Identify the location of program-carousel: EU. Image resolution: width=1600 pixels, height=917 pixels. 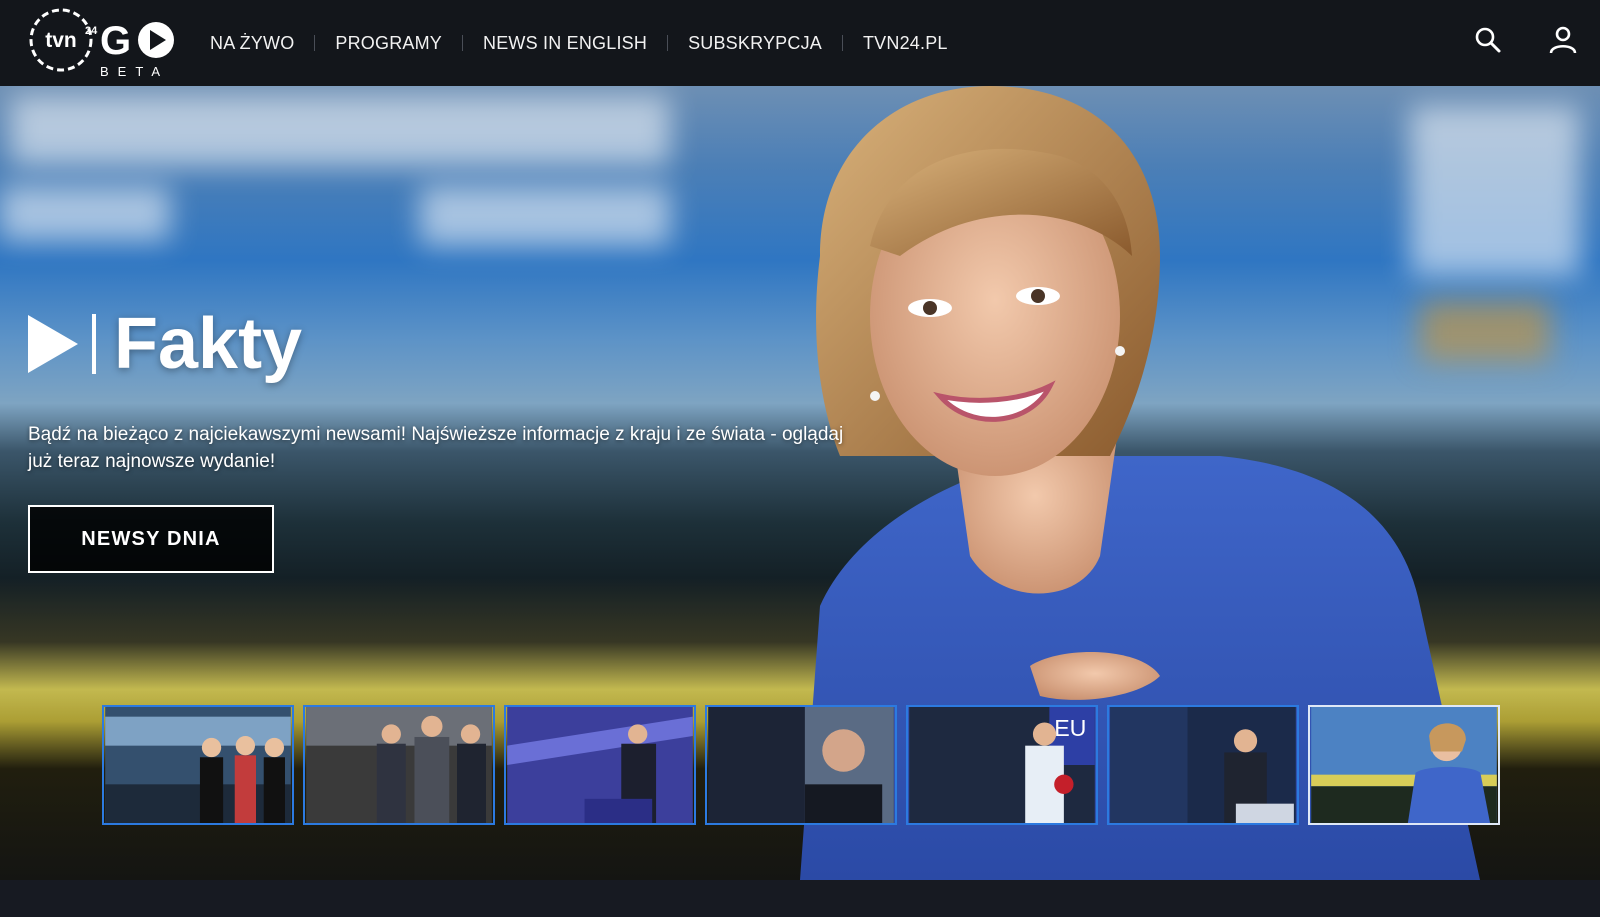
(801, 765).